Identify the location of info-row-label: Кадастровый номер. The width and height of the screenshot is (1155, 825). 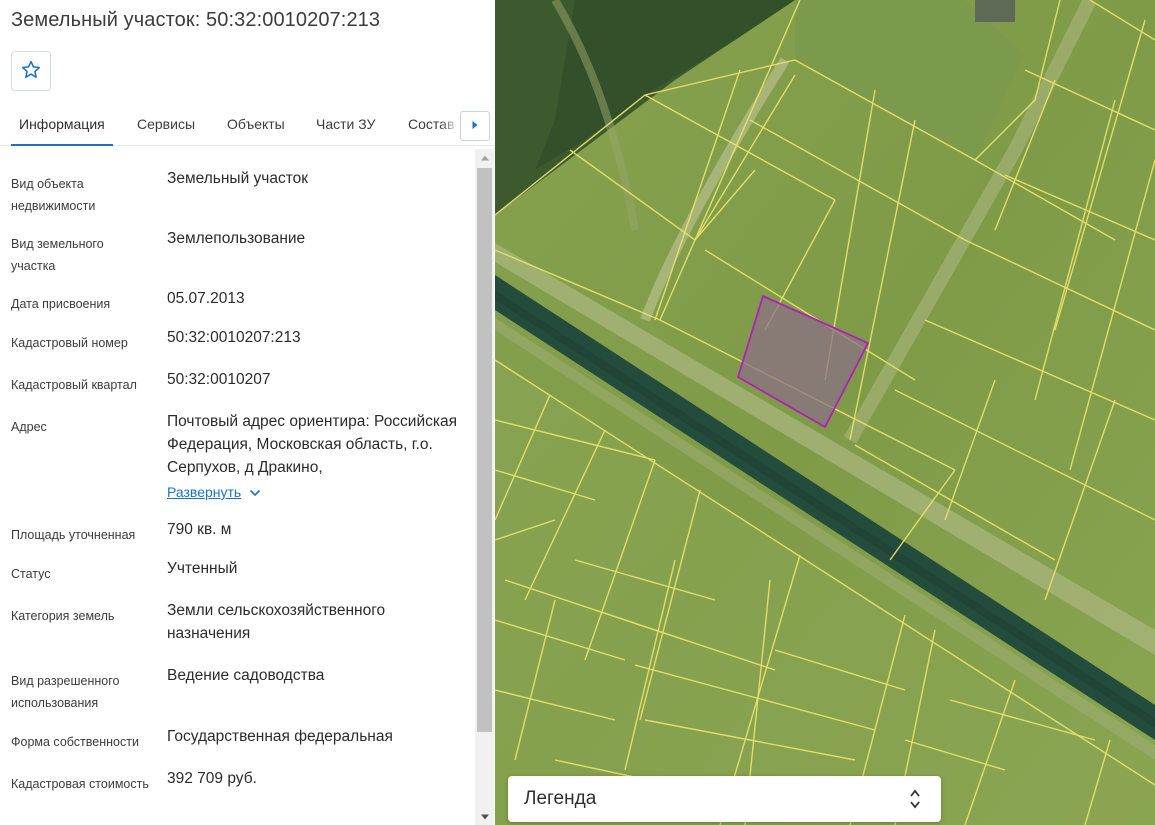
(69, 343).